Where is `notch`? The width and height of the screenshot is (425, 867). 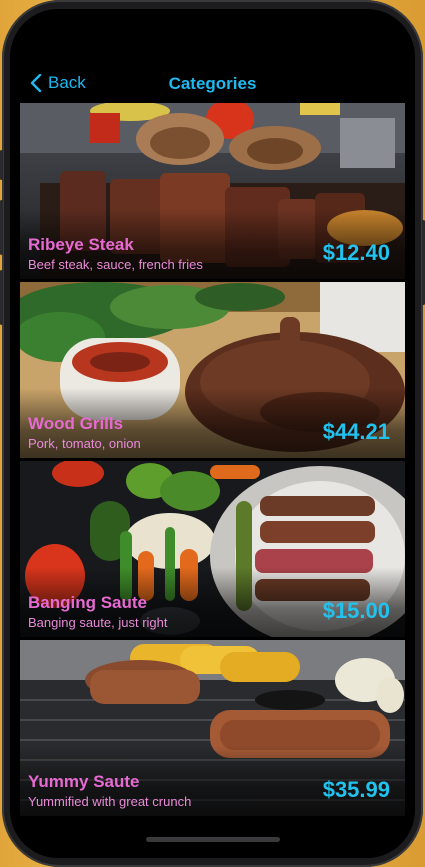 notch is located at coordinates (212, 24).